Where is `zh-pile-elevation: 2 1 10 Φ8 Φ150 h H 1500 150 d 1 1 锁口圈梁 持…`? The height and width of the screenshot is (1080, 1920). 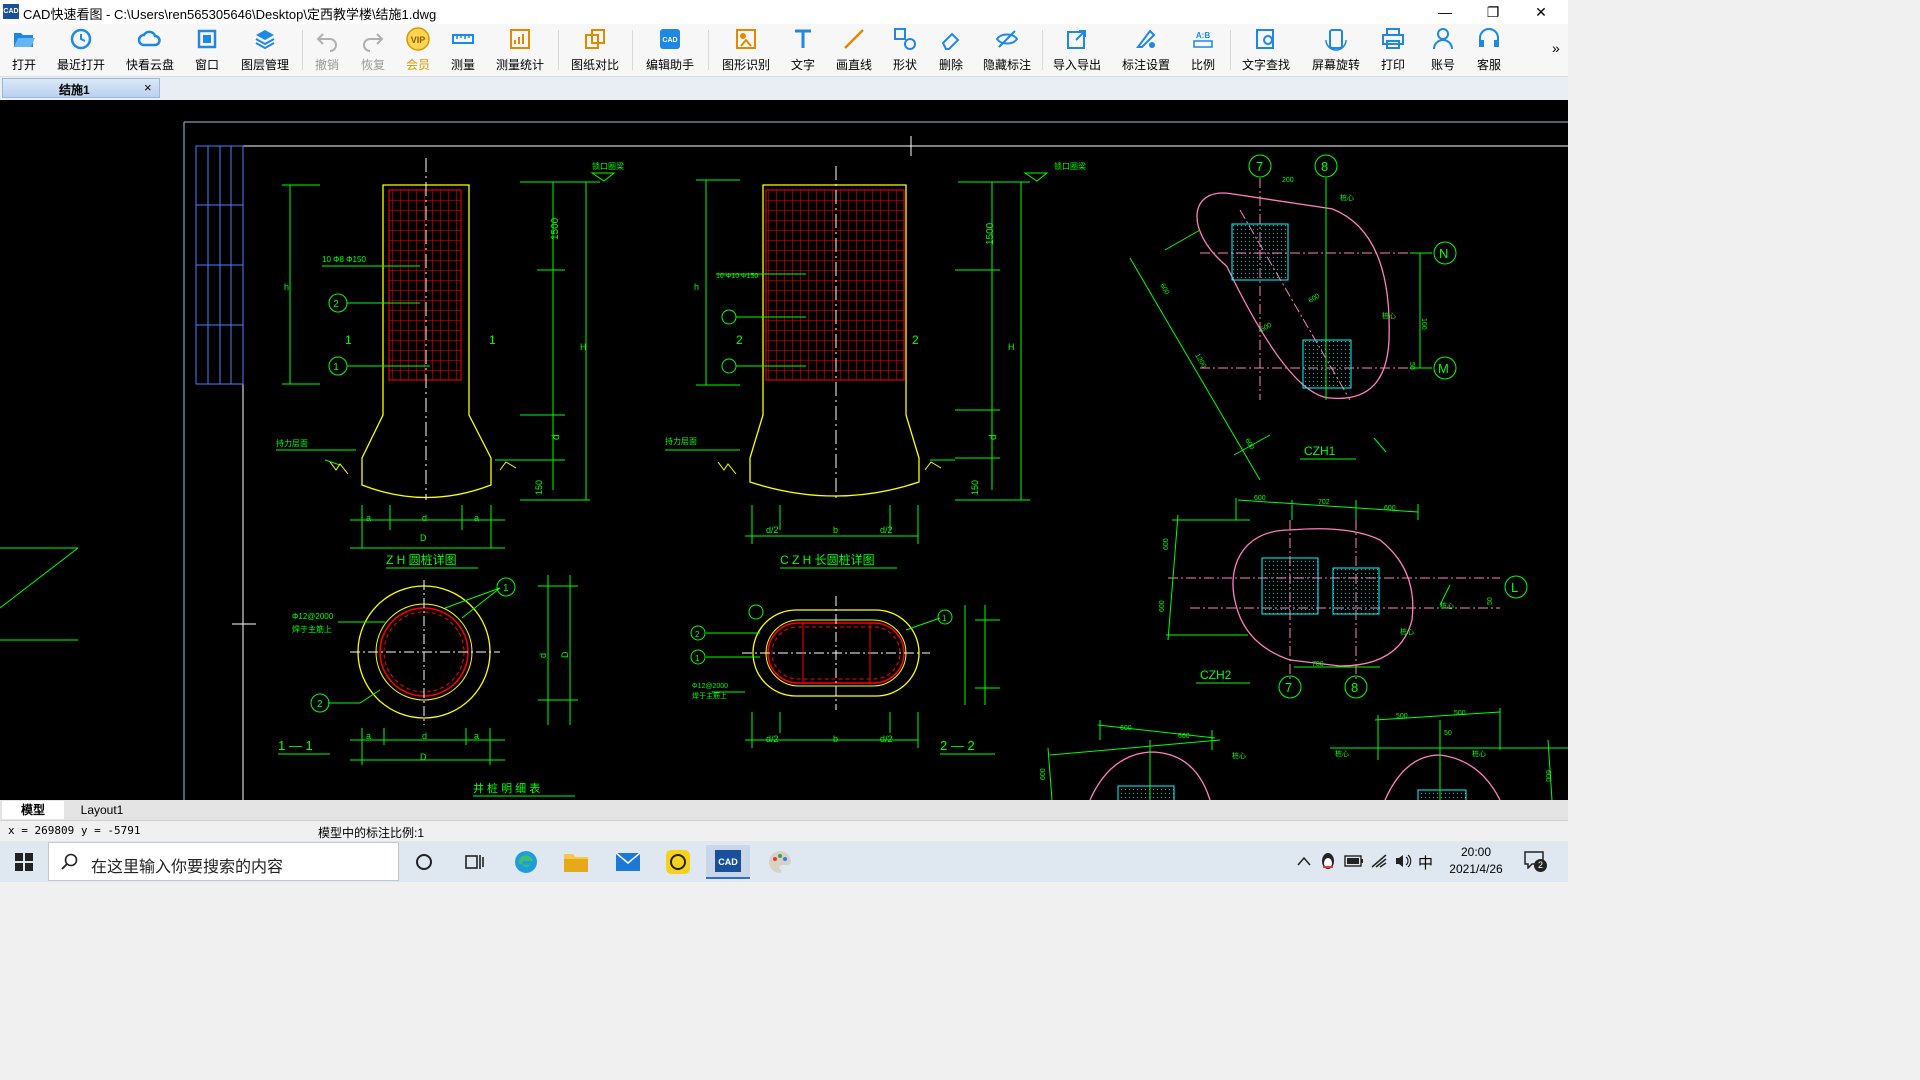
zh-pile-elevation: 2 1 10 Φ8 Φ150 h H 1500 150 d 1 1 锁口圈梁 持… is located at coordinates (450, 363).